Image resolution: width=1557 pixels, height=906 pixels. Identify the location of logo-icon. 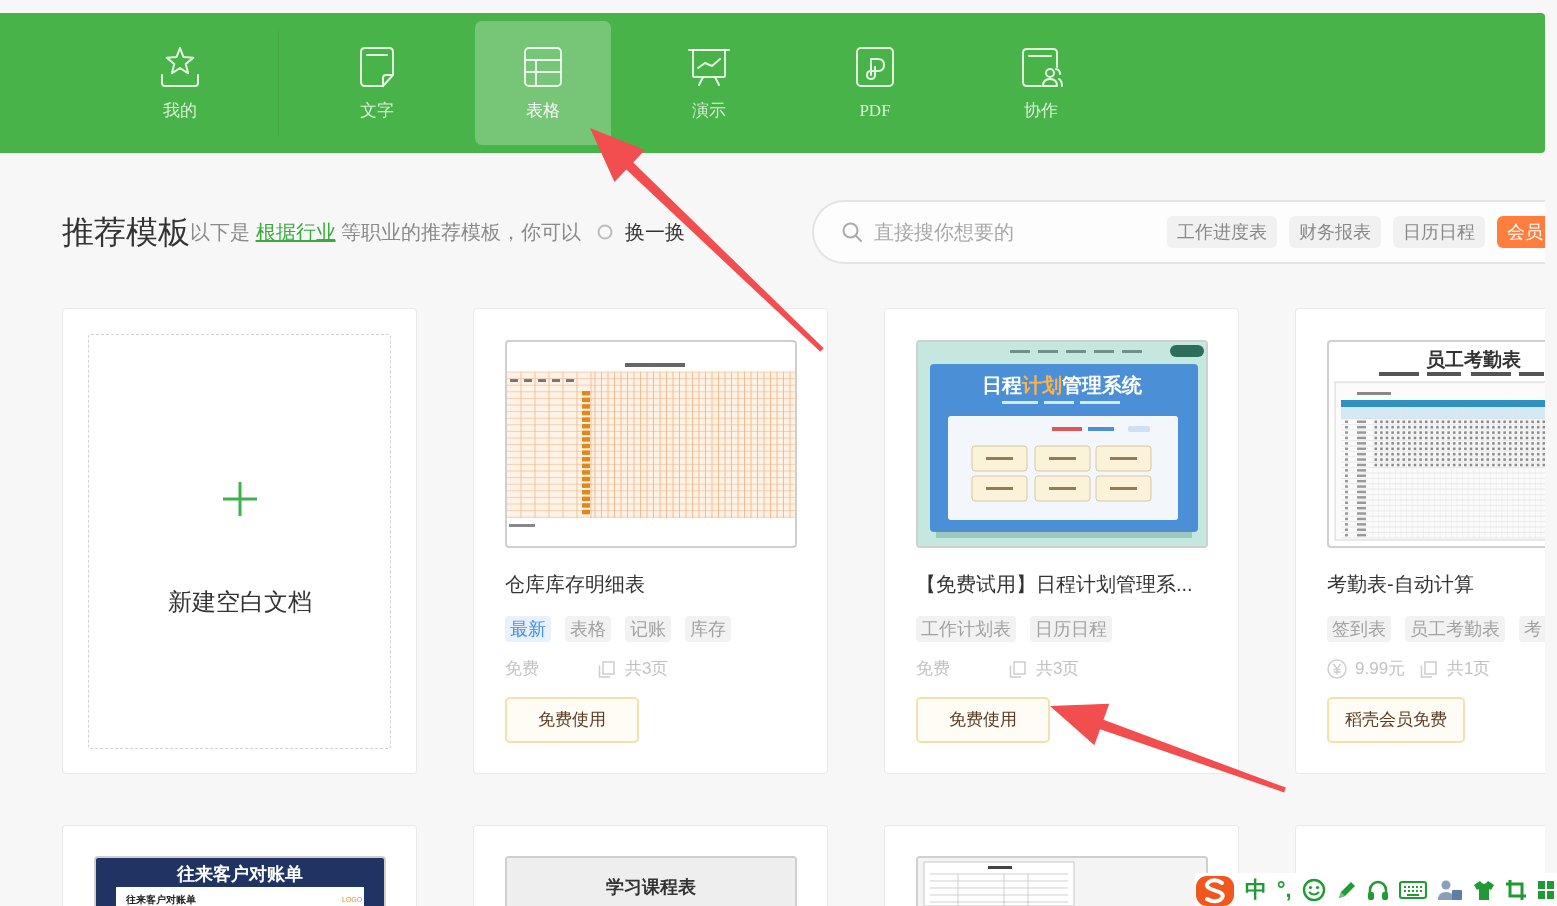
(1215, 889).